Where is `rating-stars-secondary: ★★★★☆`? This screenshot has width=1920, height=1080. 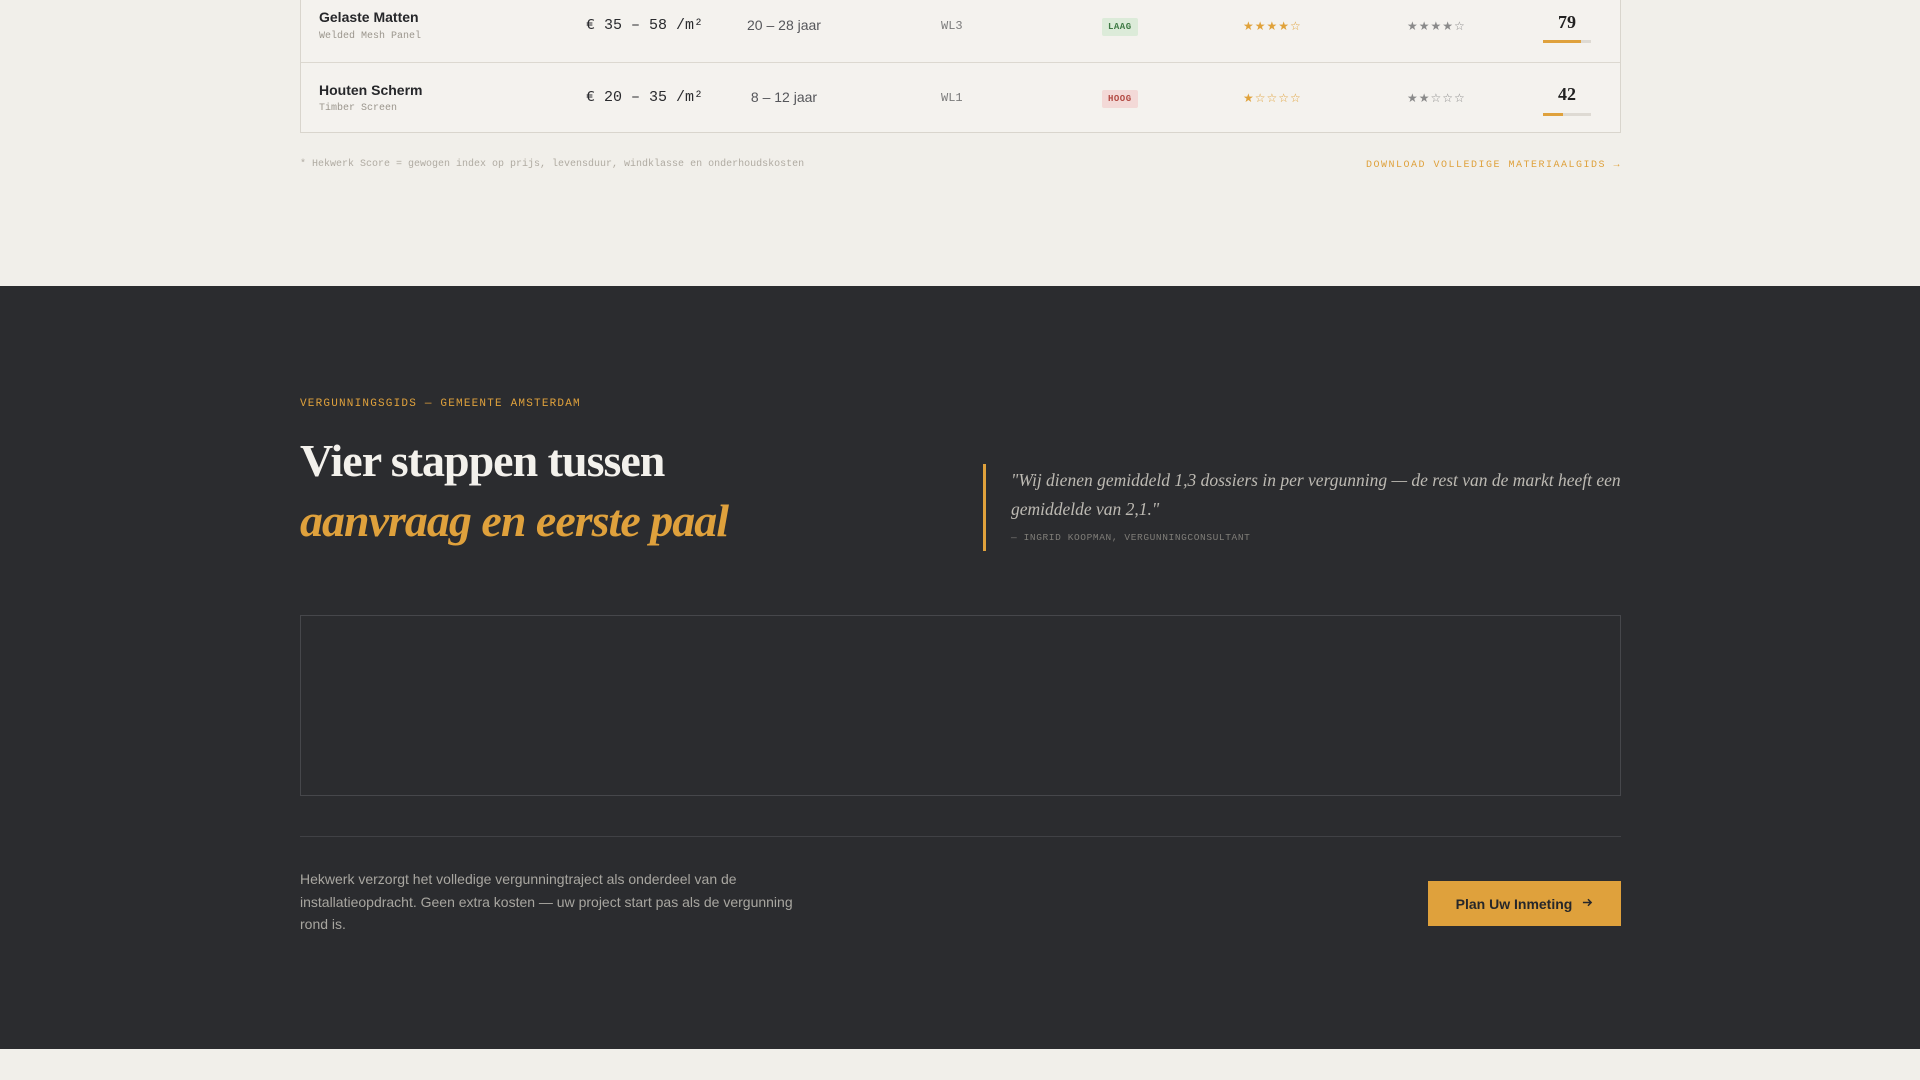
rating-stars-secondary: ★★★★☆ is located at coordinates (1436, 26).